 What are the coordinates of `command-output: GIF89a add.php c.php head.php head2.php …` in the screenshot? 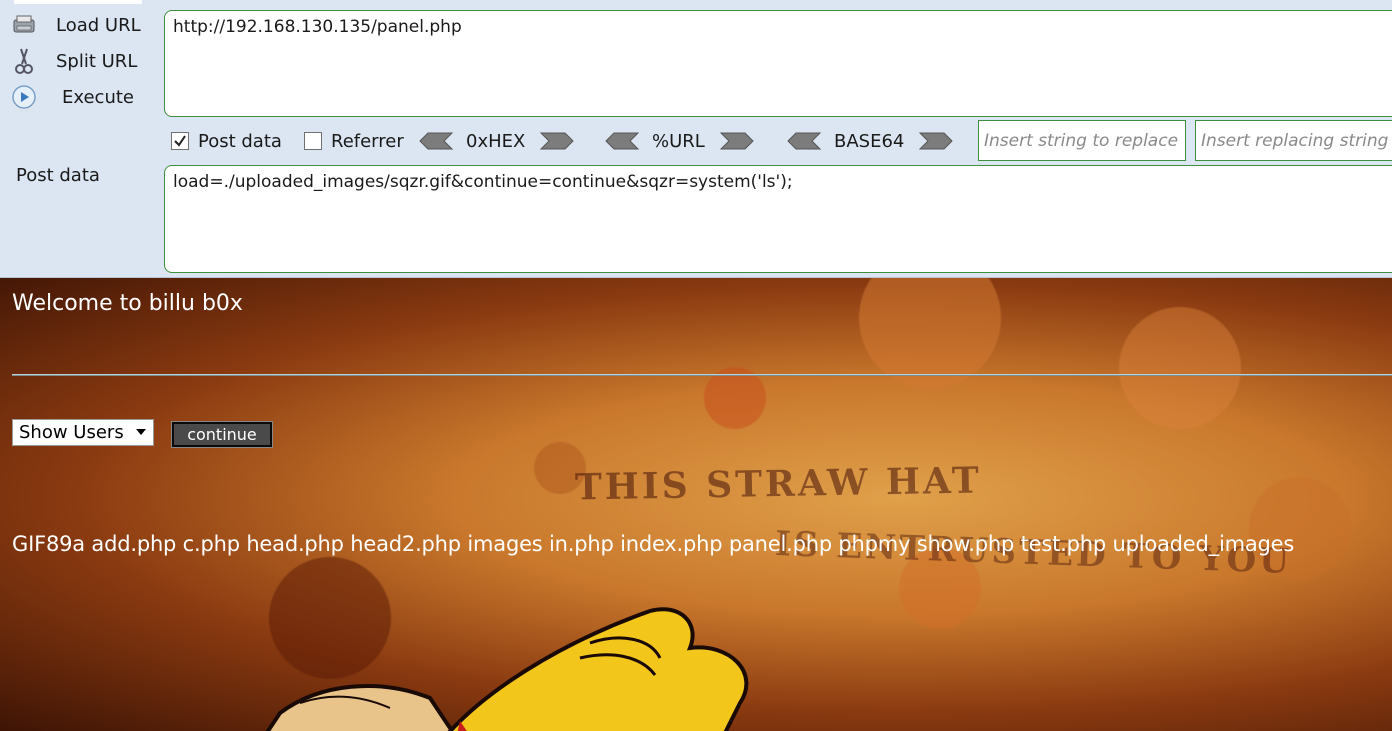 It's located at (653, 544).